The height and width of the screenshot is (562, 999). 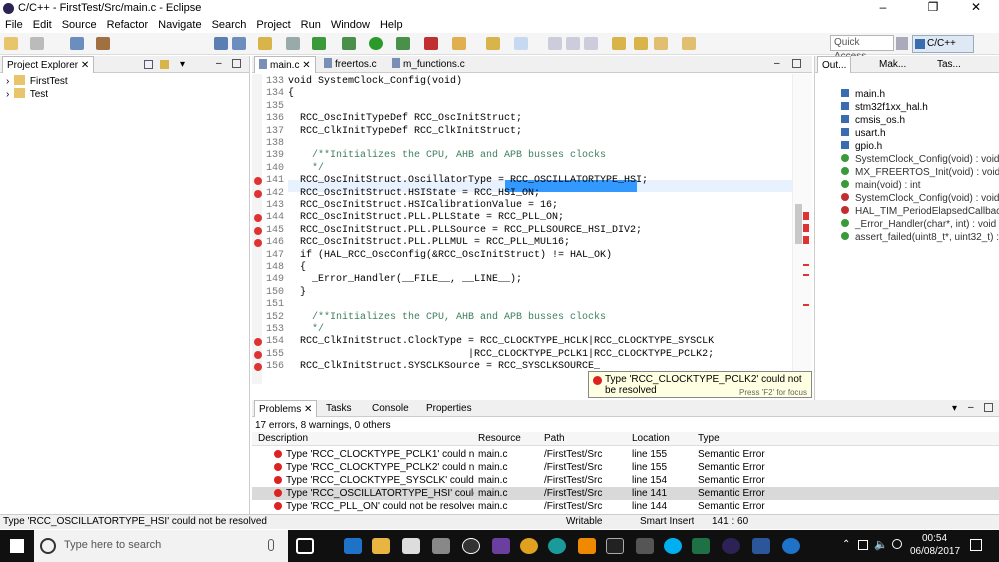 What do you see at coordinates (164, 64) in the screenshot?
I see `link-editor-icon` at bounding box center [164, 64].